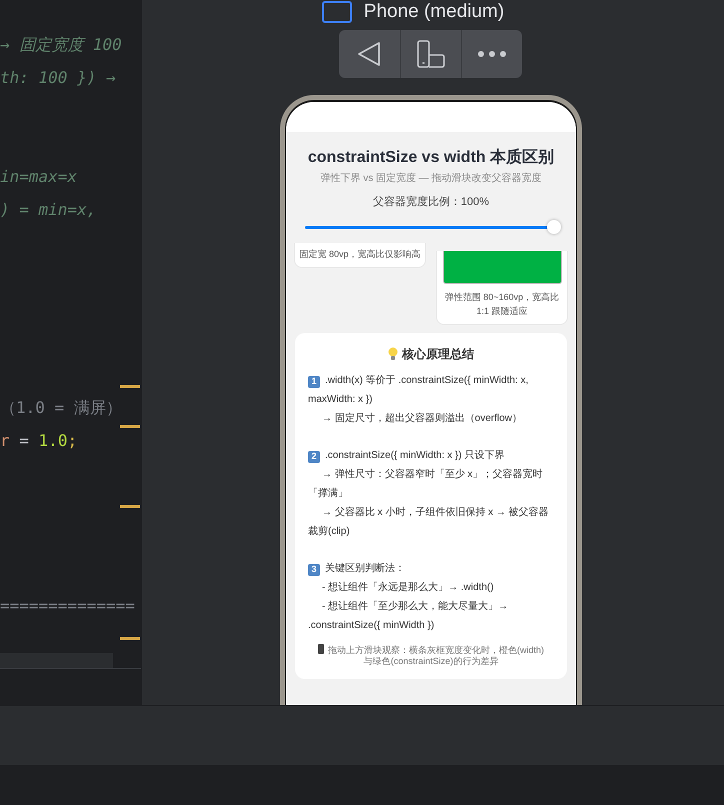 Image resolution: width=724 pixels, height=805 pixels. What do you see at coordinates (429, 522) in the screenshot?
I see `summary-line: → 父容器比 x 小时，子组件依旧保持 x → 被父容器裁剪(clip)` at bounding box center [429, 522].